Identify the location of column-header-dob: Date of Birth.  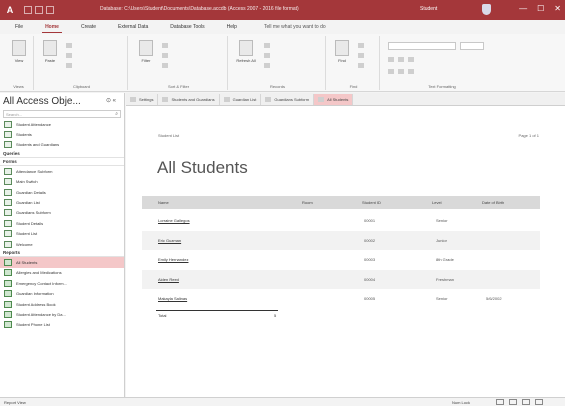
(493, 202).